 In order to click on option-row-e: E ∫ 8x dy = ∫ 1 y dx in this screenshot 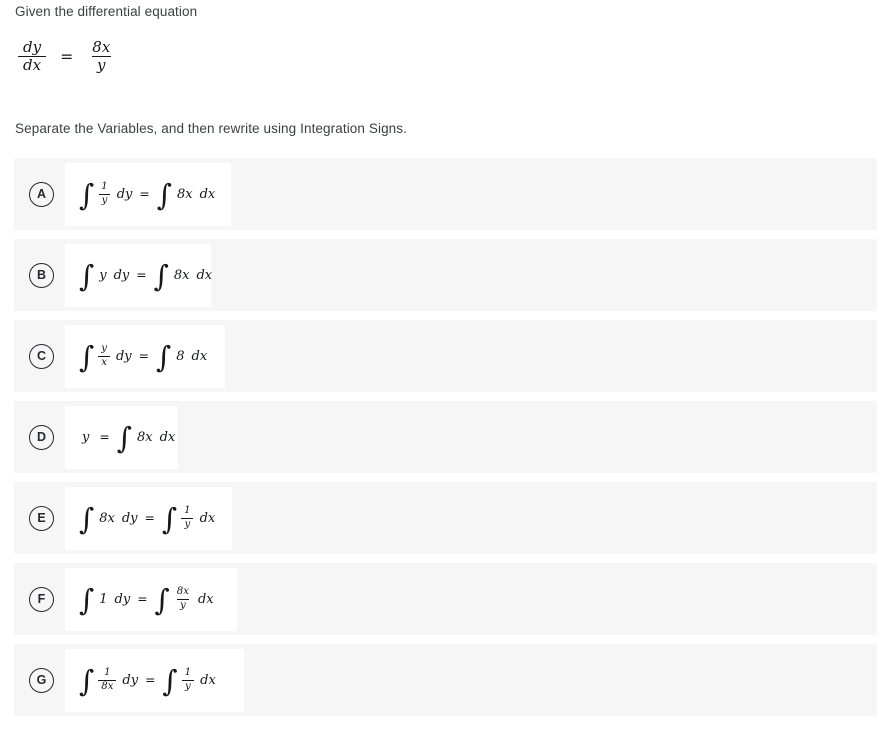, I will do `click(445, 518)`.